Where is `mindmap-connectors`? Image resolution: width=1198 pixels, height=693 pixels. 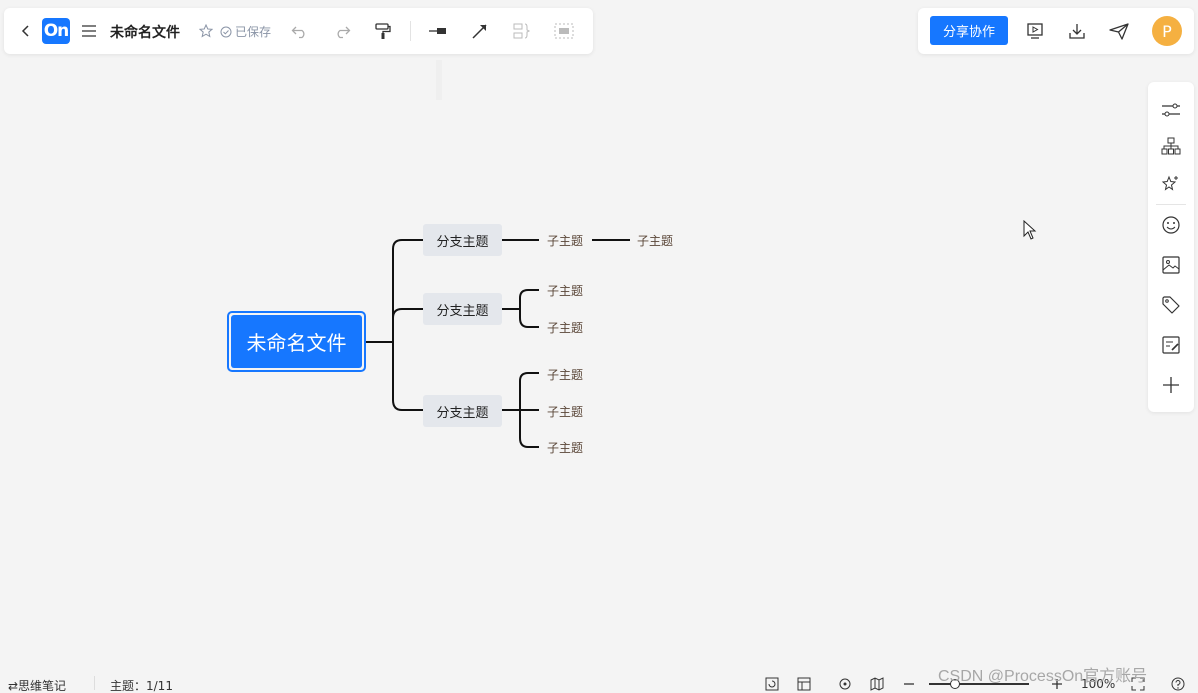
mindmap-connectors is located at coordinates (497, 343).